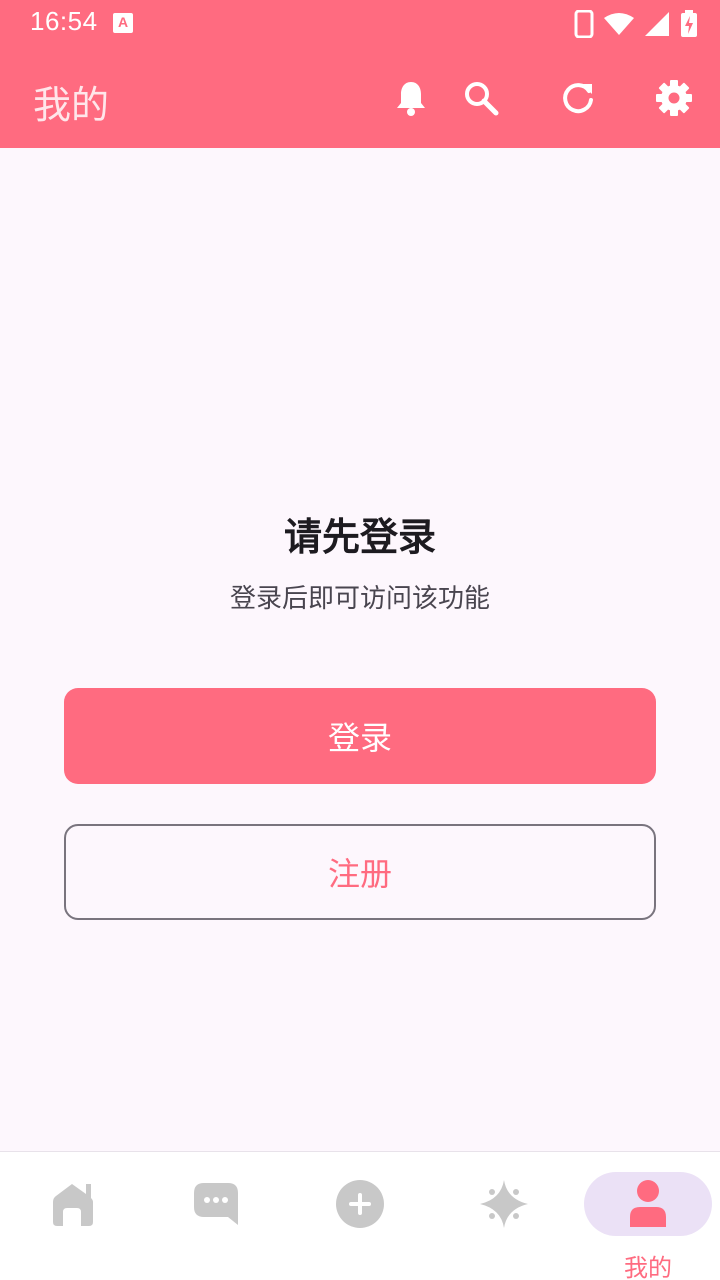 The height and width of the screenshot is (1280, 720). I want to click on refresh-button, so click(578, 98).